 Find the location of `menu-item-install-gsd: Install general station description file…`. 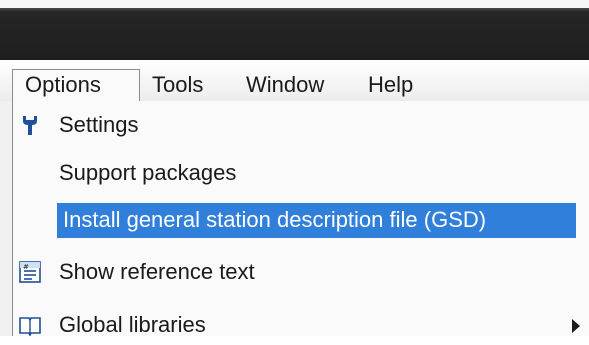

menu-item-install-gsd: Install general station description file… is located at coordinates (301, 220).